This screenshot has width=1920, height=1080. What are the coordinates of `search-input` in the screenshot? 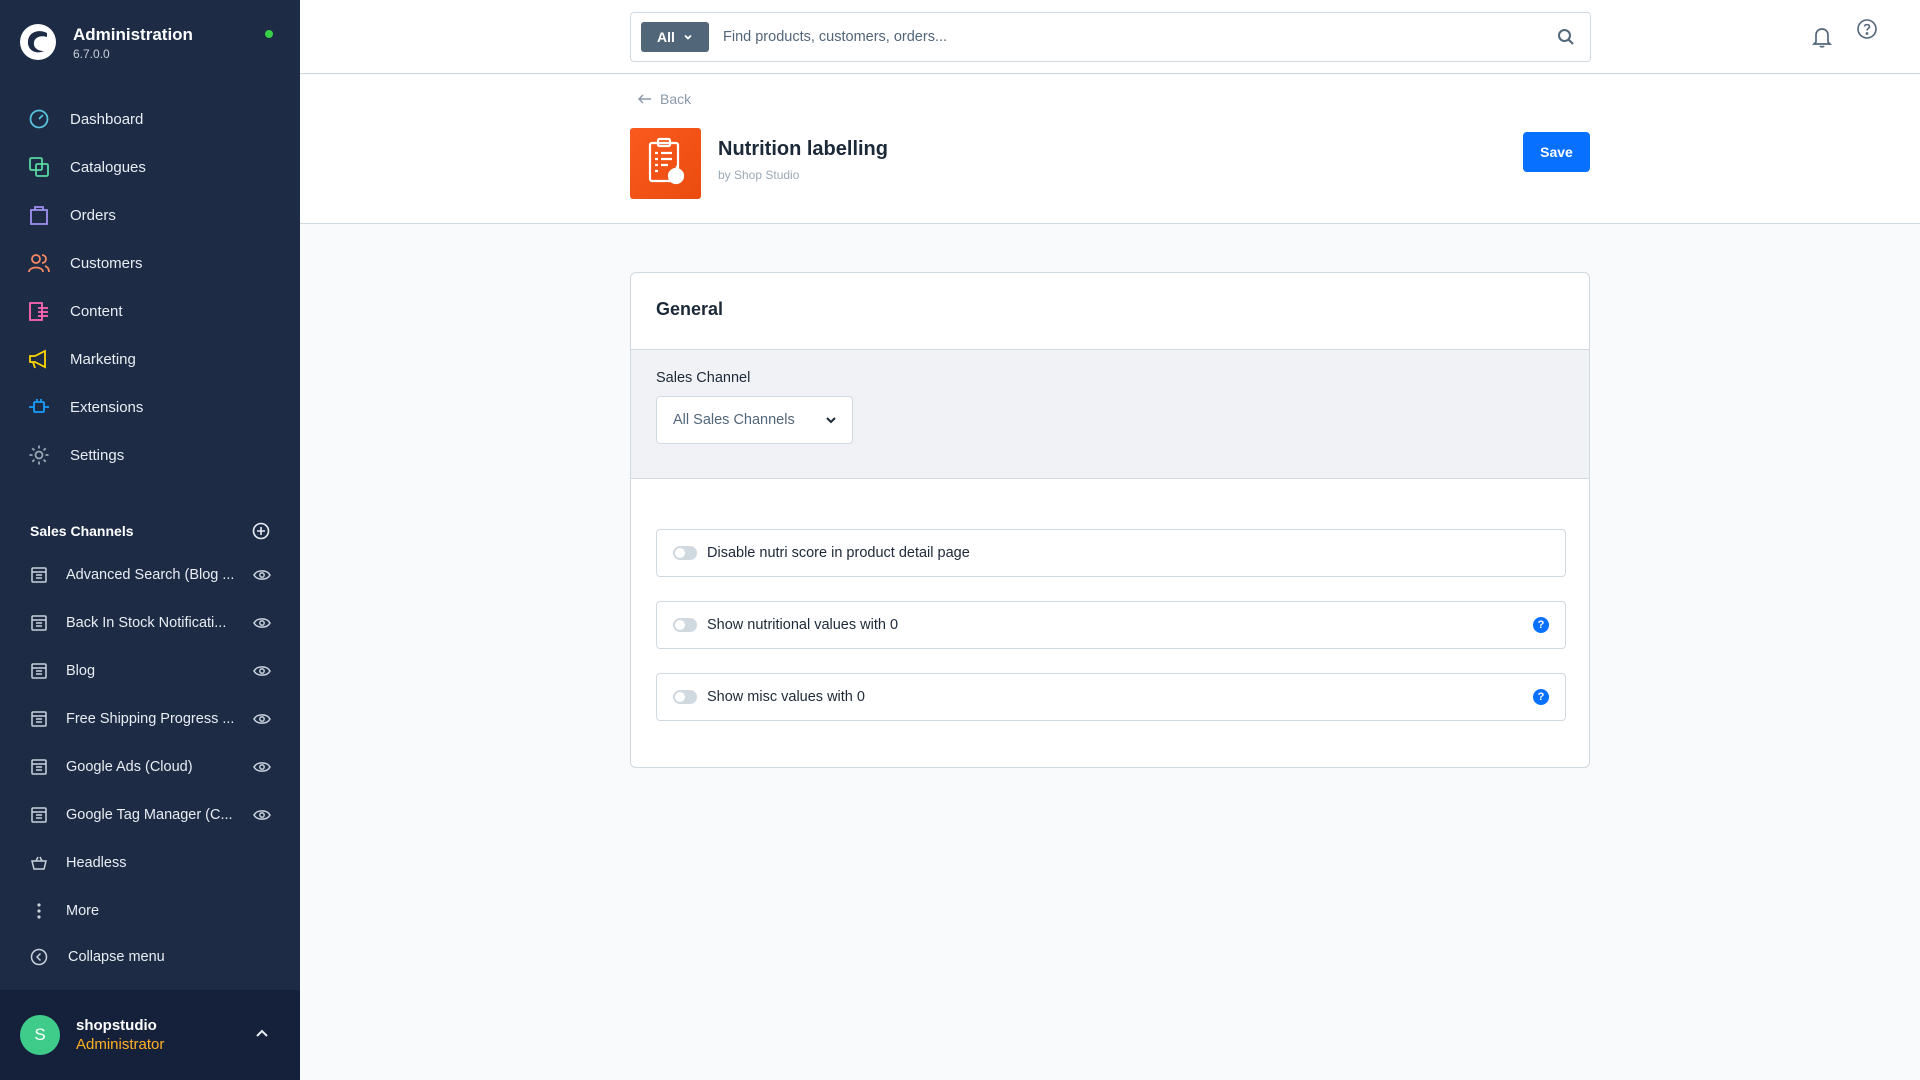 It's located at (1133, 37).